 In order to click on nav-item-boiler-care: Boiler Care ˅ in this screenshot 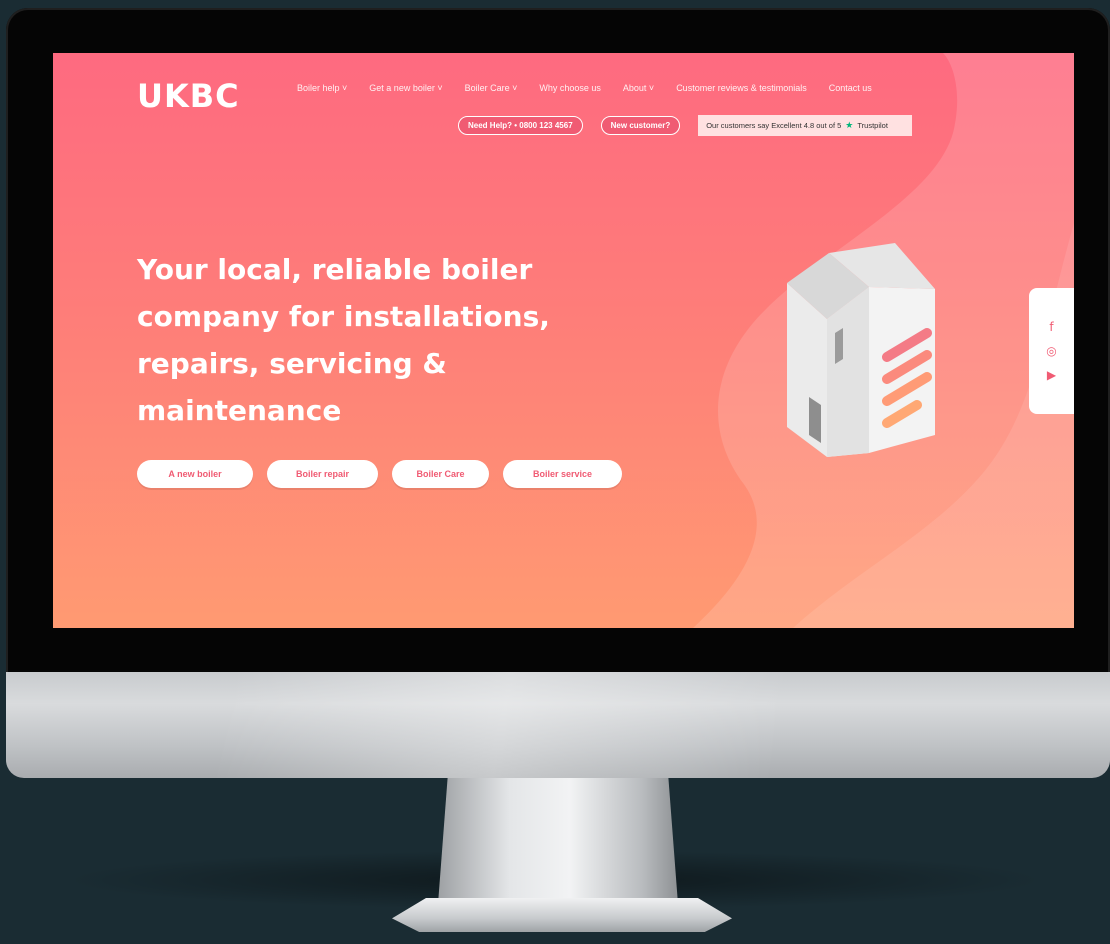, I will do `click(491, 88)`.